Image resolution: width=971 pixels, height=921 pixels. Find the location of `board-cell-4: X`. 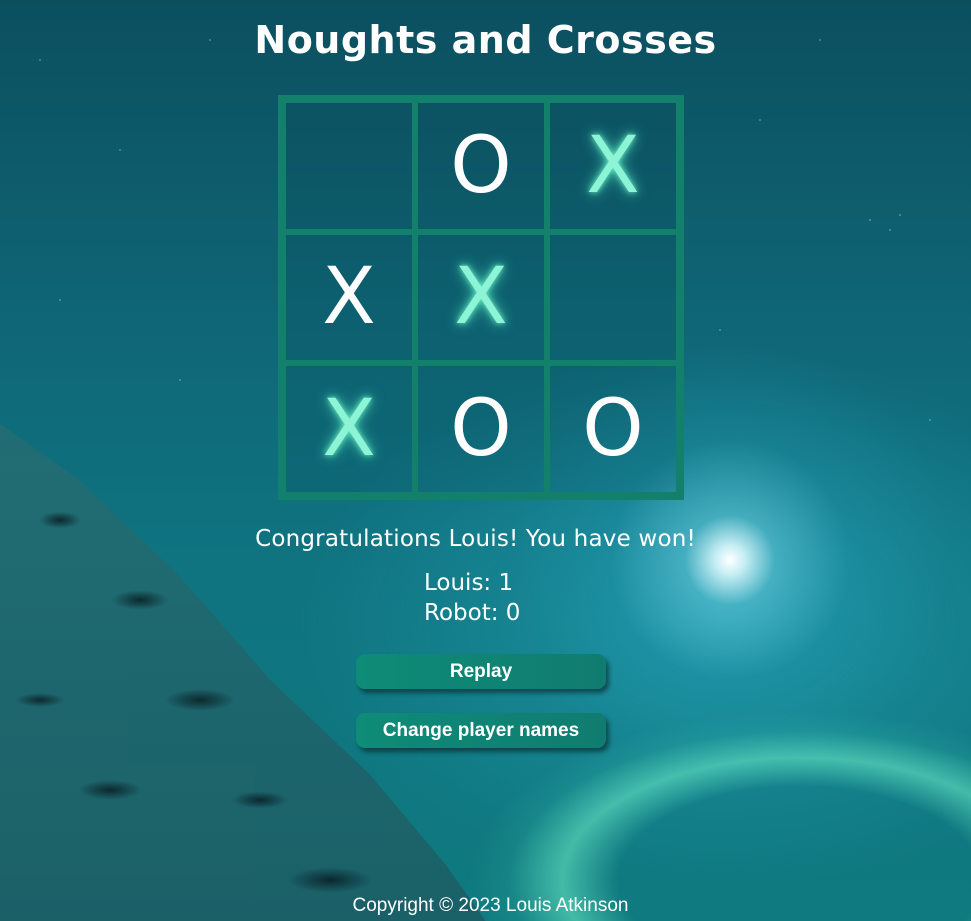

board-cell-4: X is located at coordinates (349, 297).